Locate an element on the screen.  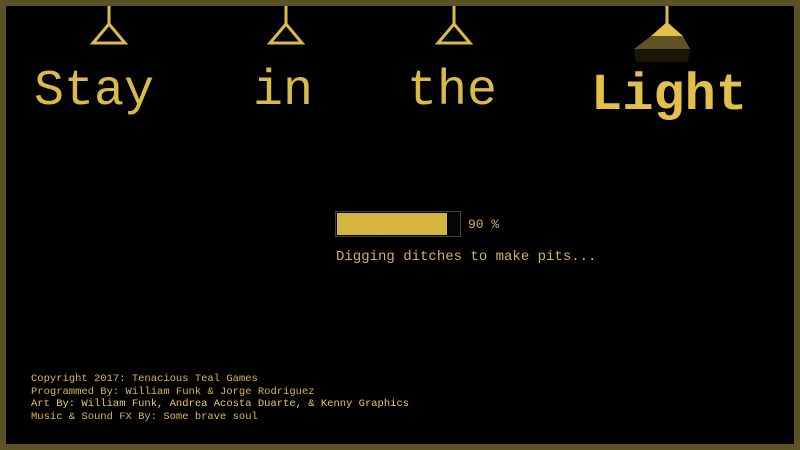
loading-progress-fill is located at coordinates (392, 224).